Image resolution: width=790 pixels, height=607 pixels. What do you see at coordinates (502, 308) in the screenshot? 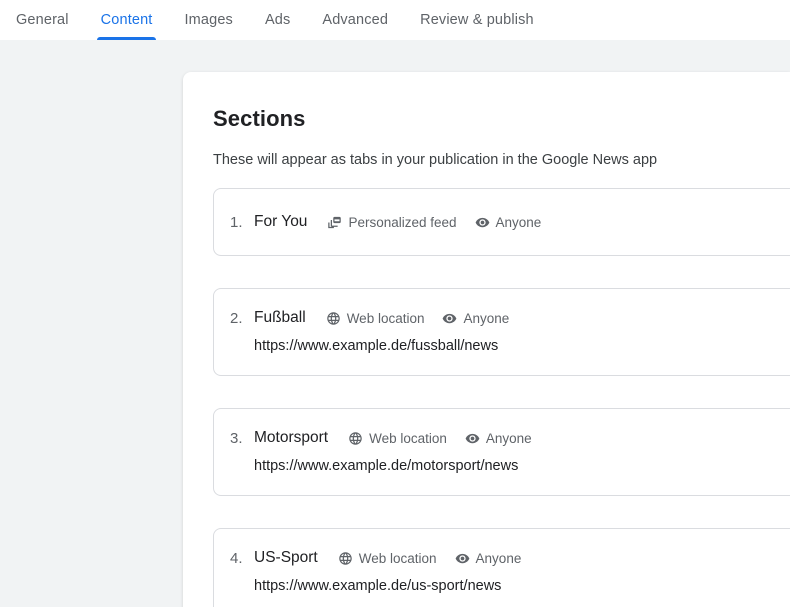
I see `section-head: 2. Fußball Web location Anyone` at bounding box center [502, 308].